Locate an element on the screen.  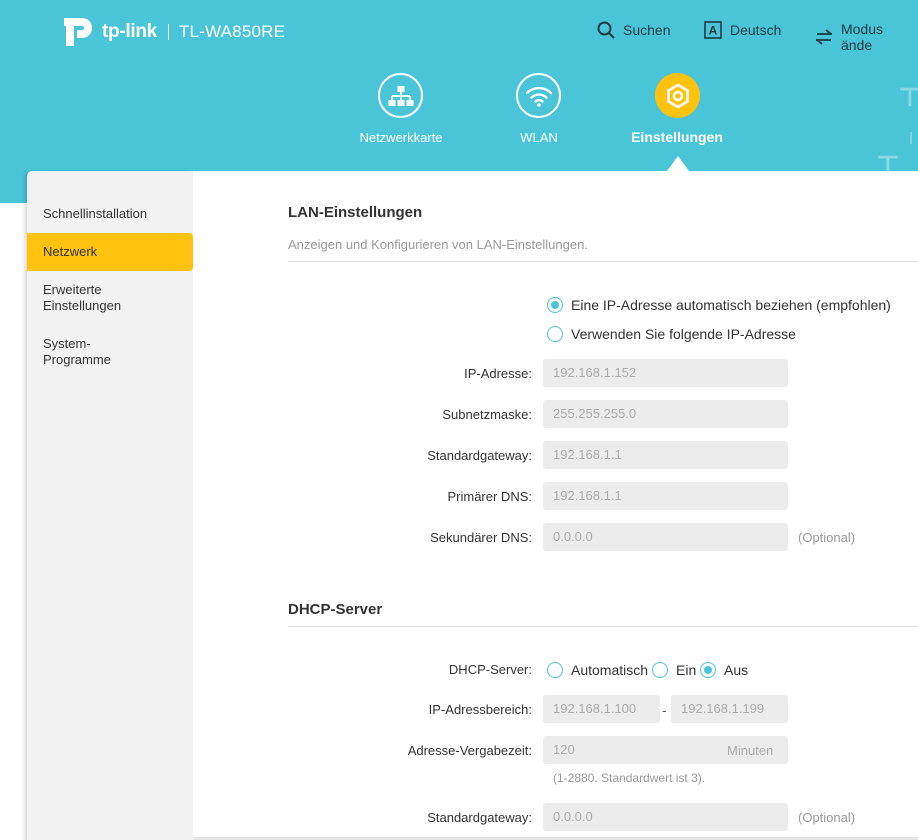
language-label: Deutsch is located at coordinates (756, 30).